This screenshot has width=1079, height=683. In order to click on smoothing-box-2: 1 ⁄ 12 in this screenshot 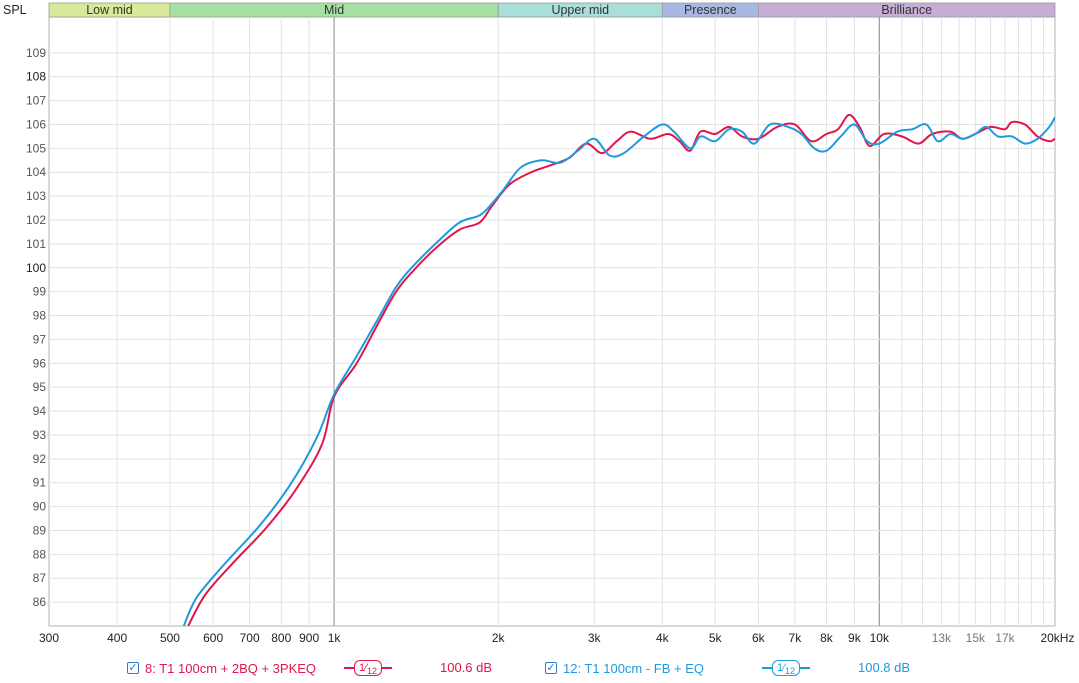, I will do `click(786, 668)`.